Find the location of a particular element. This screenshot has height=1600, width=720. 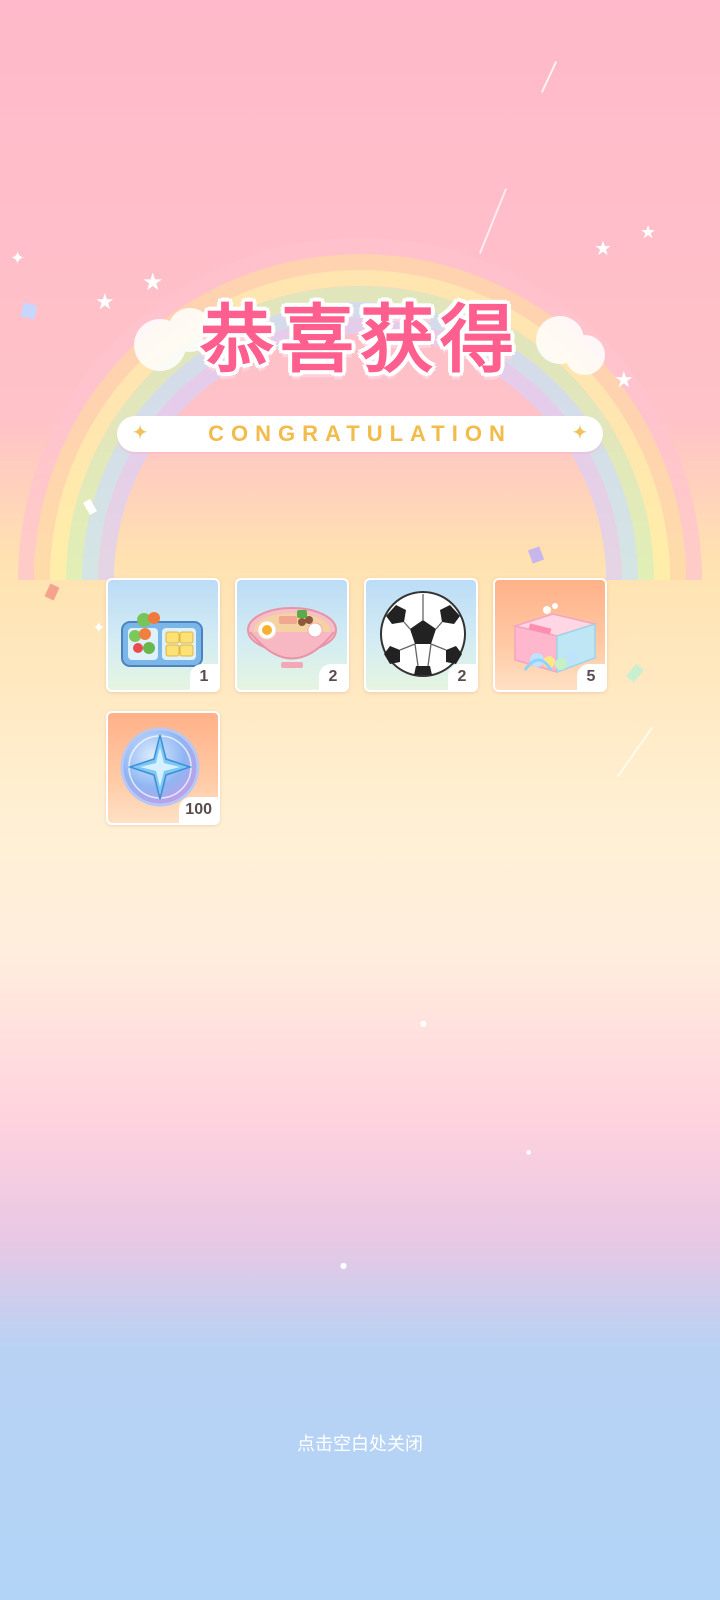

item-quantity: 1 is located at coordinates (204, 677).